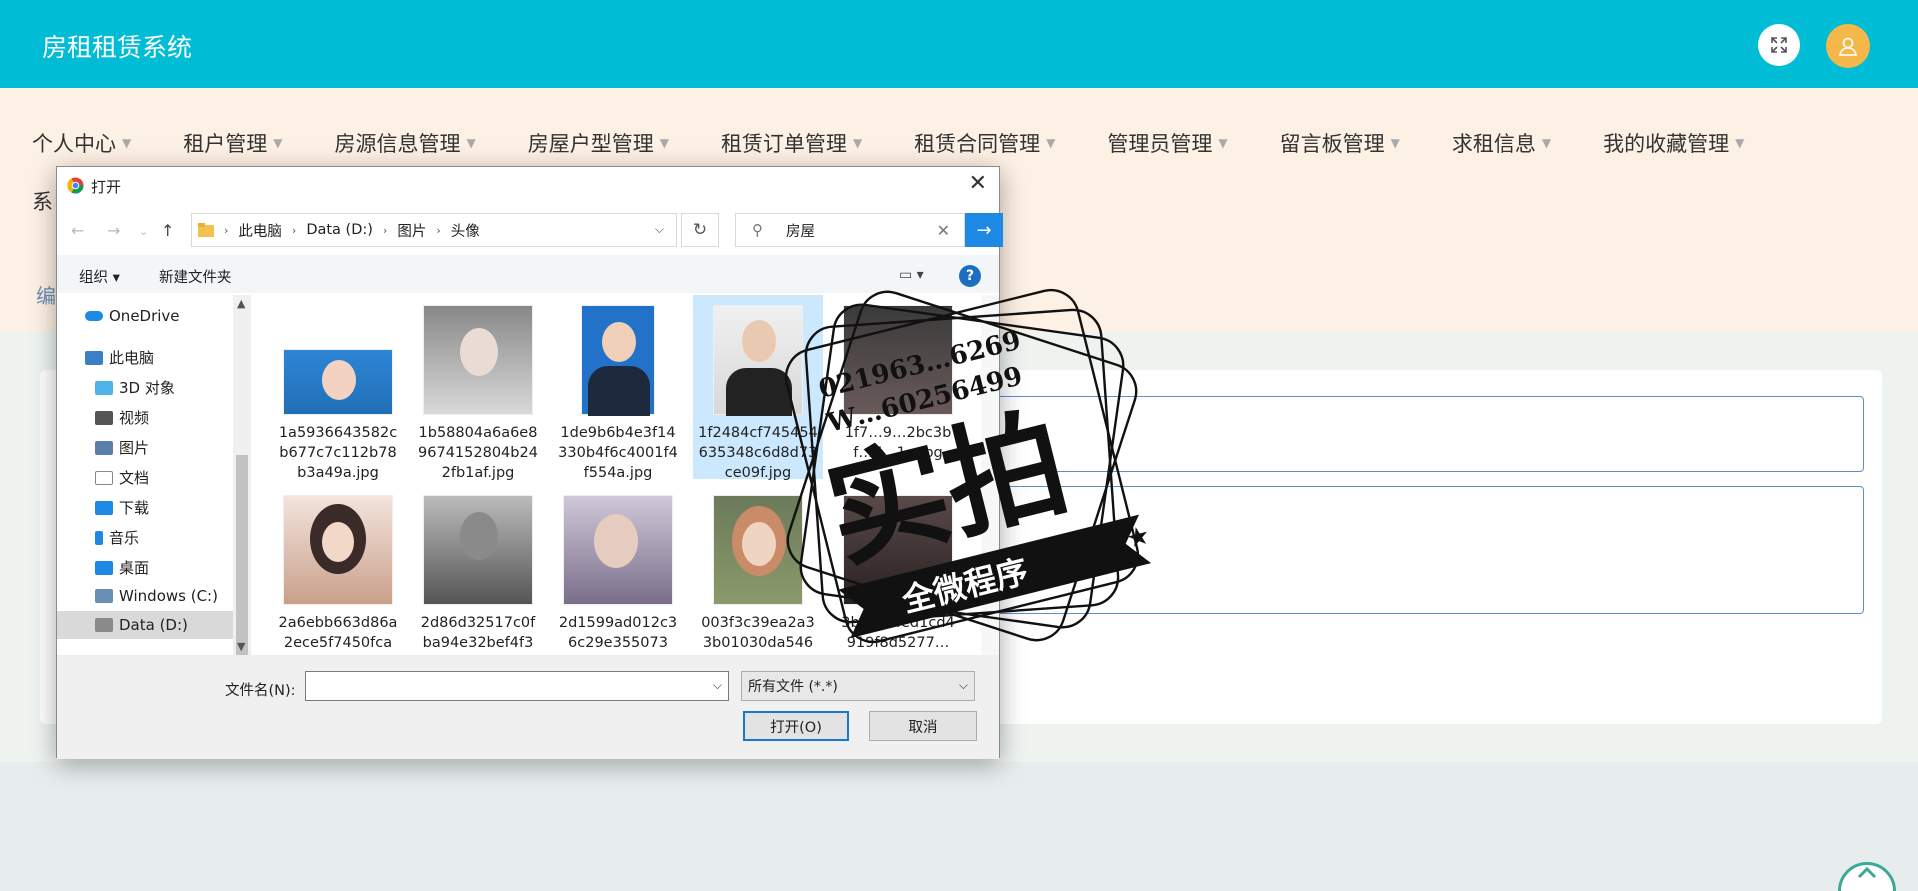 This screenshot has width=1918, height=891. Describe the element at coordinates (1779, 45) in the screenshot. I see `fullscreen-button` at that location.